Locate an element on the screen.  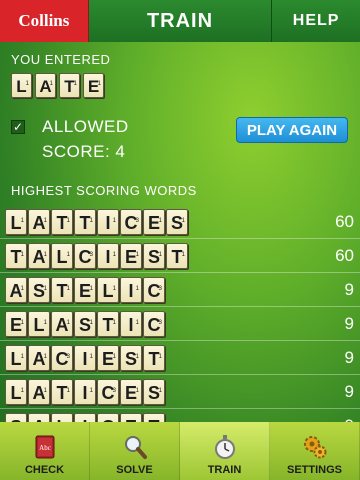
word-row: L 1 A 1 T 1 T 1 I 1 C 3 E 1 S 1 60 is located at coordinates (180, 222).